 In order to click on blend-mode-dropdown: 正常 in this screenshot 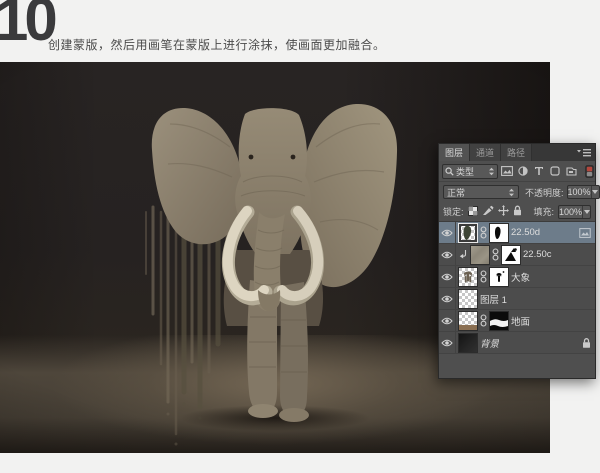, I will do `click(481, 192)`.